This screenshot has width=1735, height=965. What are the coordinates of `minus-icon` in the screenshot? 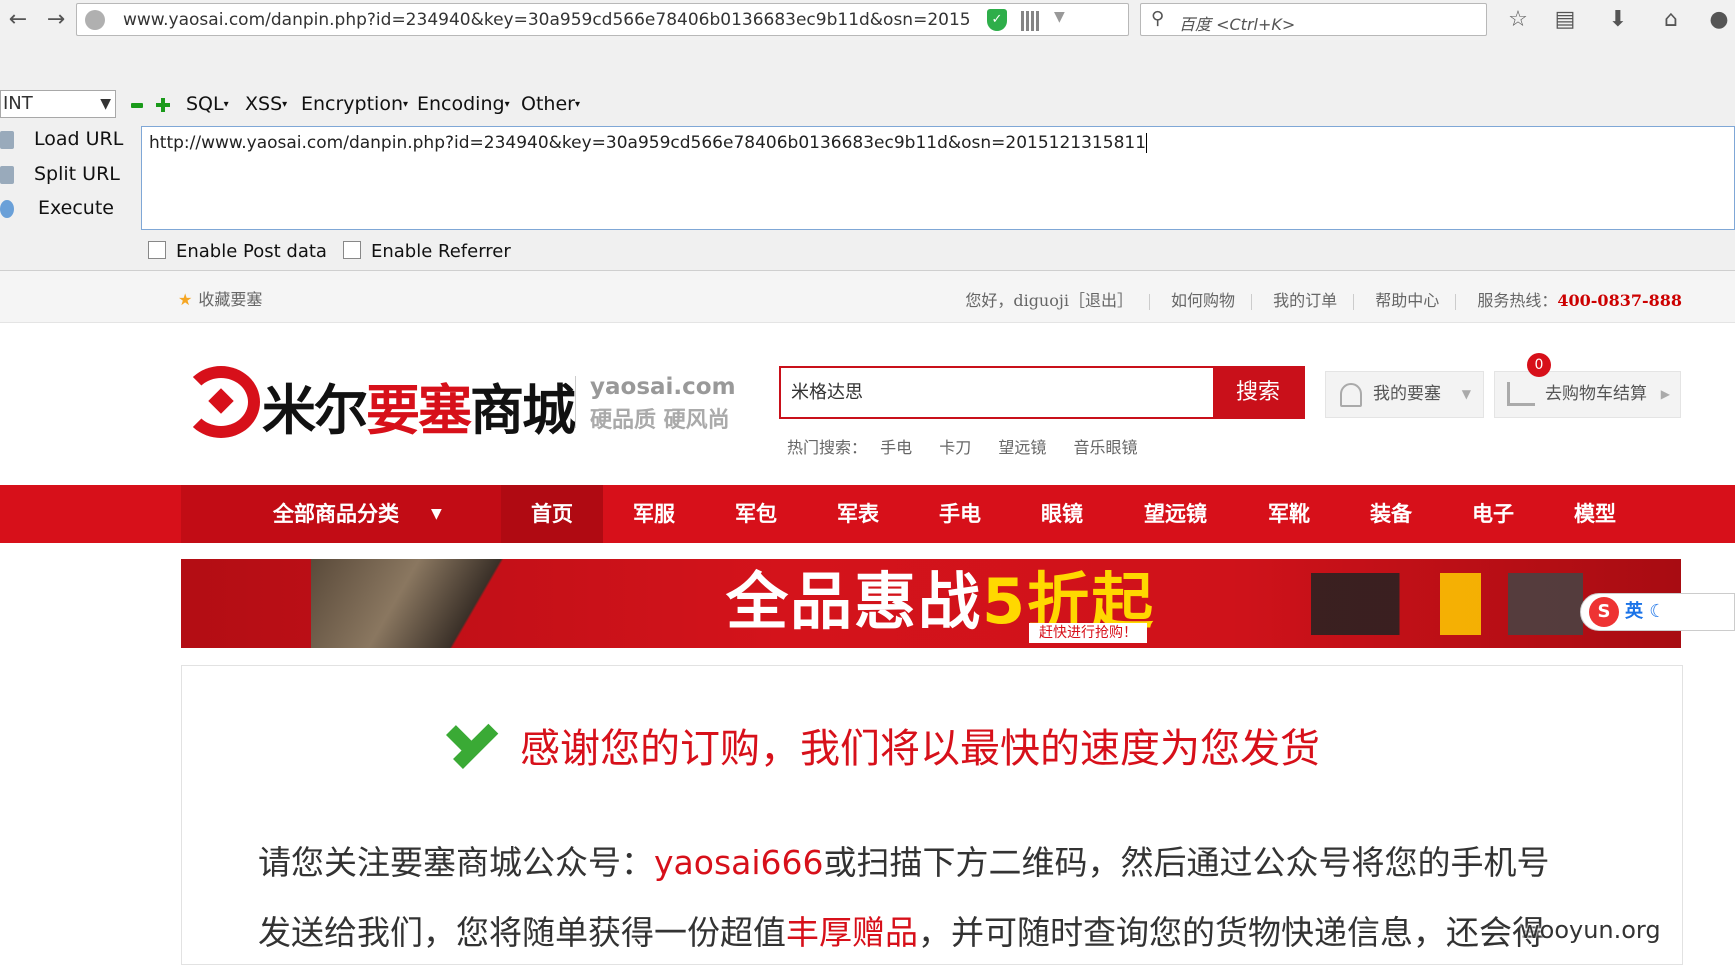 It's located at (137, 105).